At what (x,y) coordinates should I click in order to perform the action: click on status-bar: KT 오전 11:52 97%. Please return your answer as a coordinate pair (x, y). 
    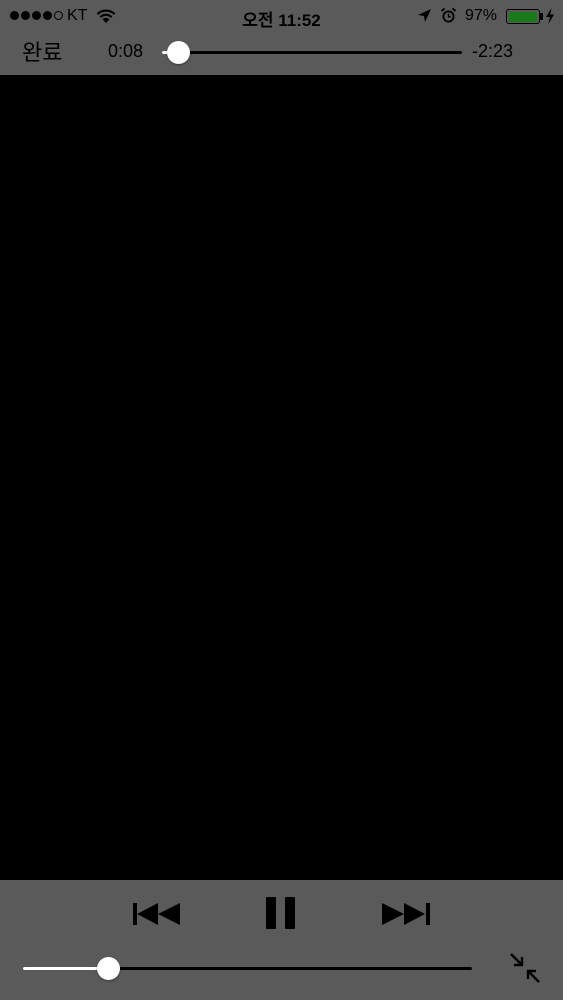
    Looking at the image, I should click on (281, 16).